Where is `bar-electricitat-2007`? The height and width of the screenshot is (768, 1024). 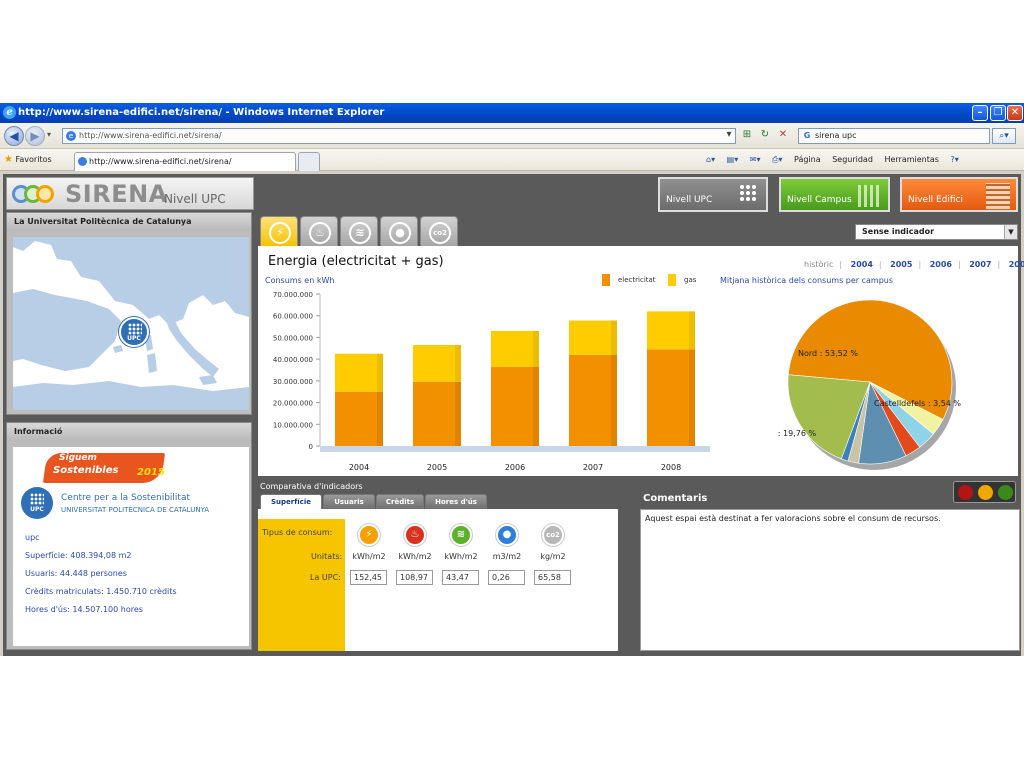
bar-electricitat-2007 is located at coordinates (593, 400).